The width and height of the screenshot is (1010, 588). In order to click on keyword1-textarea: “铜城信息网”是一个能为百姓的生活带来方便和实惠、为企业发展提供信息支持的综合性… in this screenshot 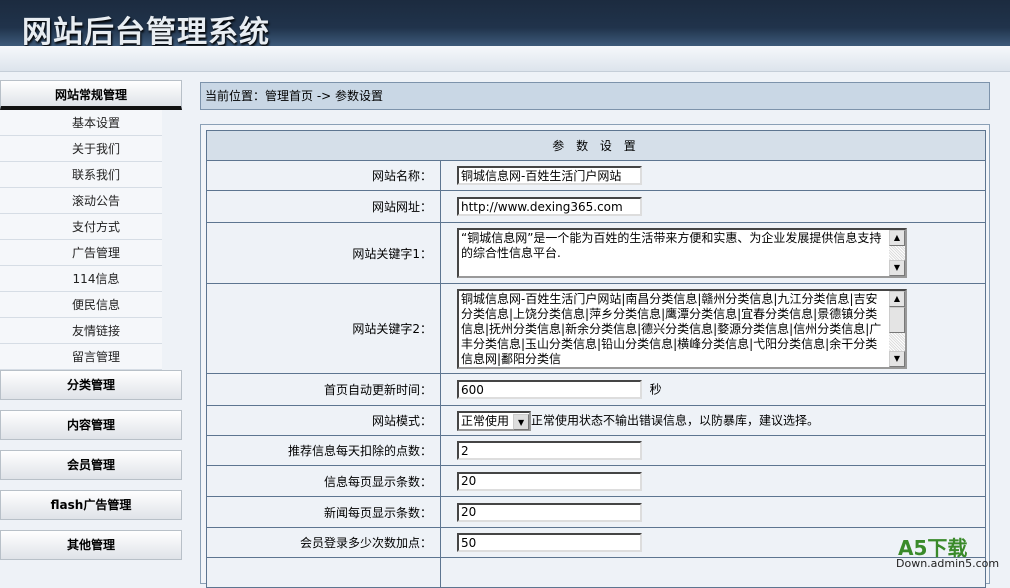, I will do `click(682, 253)`.